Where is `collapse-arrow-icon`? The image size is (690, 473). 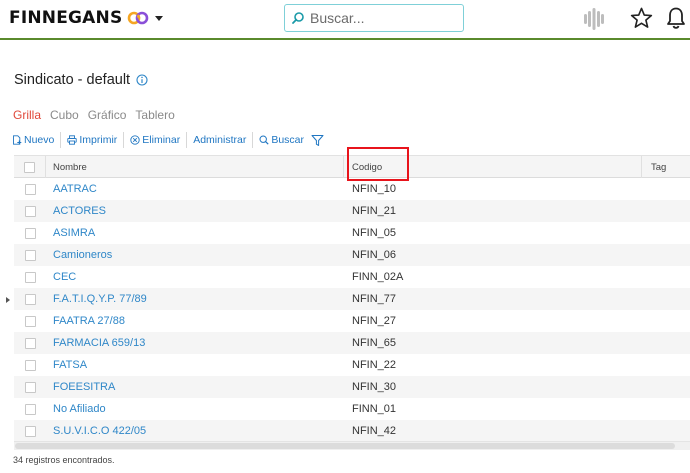 collapse-arrow-icon is located at coordinates (8, 300).